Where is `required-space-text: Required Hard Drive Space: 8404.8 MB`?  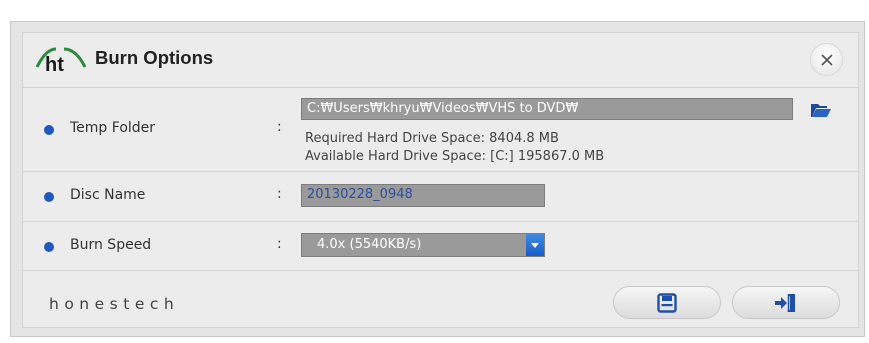 required-space-text: Required Hard Drive Space: 8404.8 MB is located at coordinates (432, 138).